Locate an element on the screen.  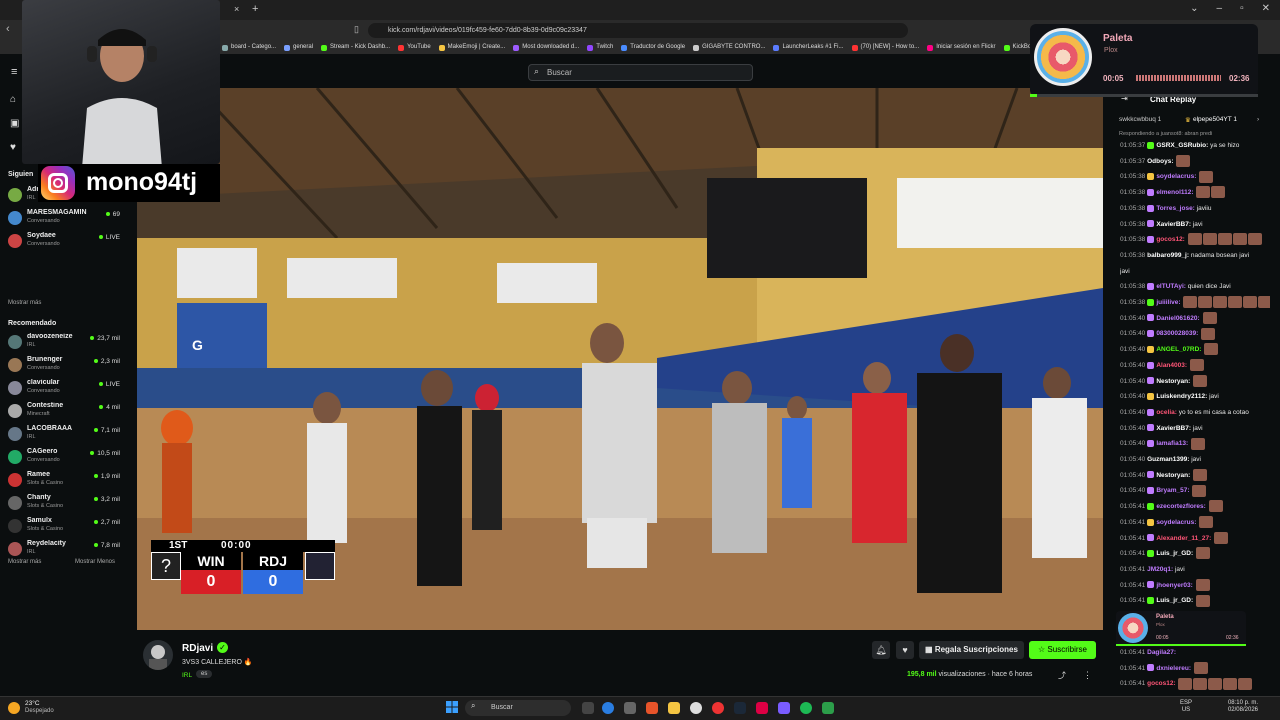
brave-icon is located at coordinates (652, 708).